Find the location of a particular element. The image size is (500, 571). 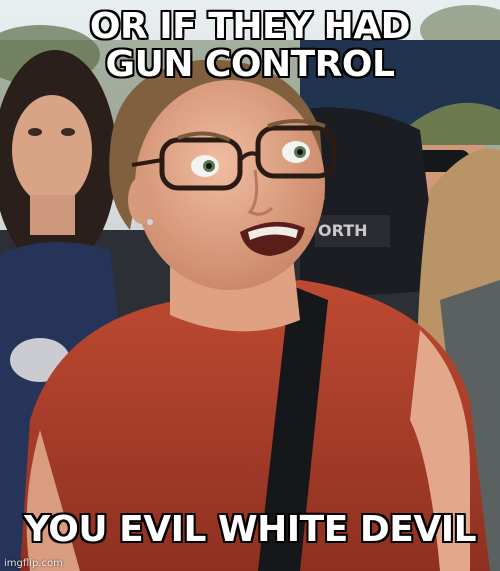

top-caption: OR IF THEY HAD GUN CONTROL is located at coordinates (250, 46).